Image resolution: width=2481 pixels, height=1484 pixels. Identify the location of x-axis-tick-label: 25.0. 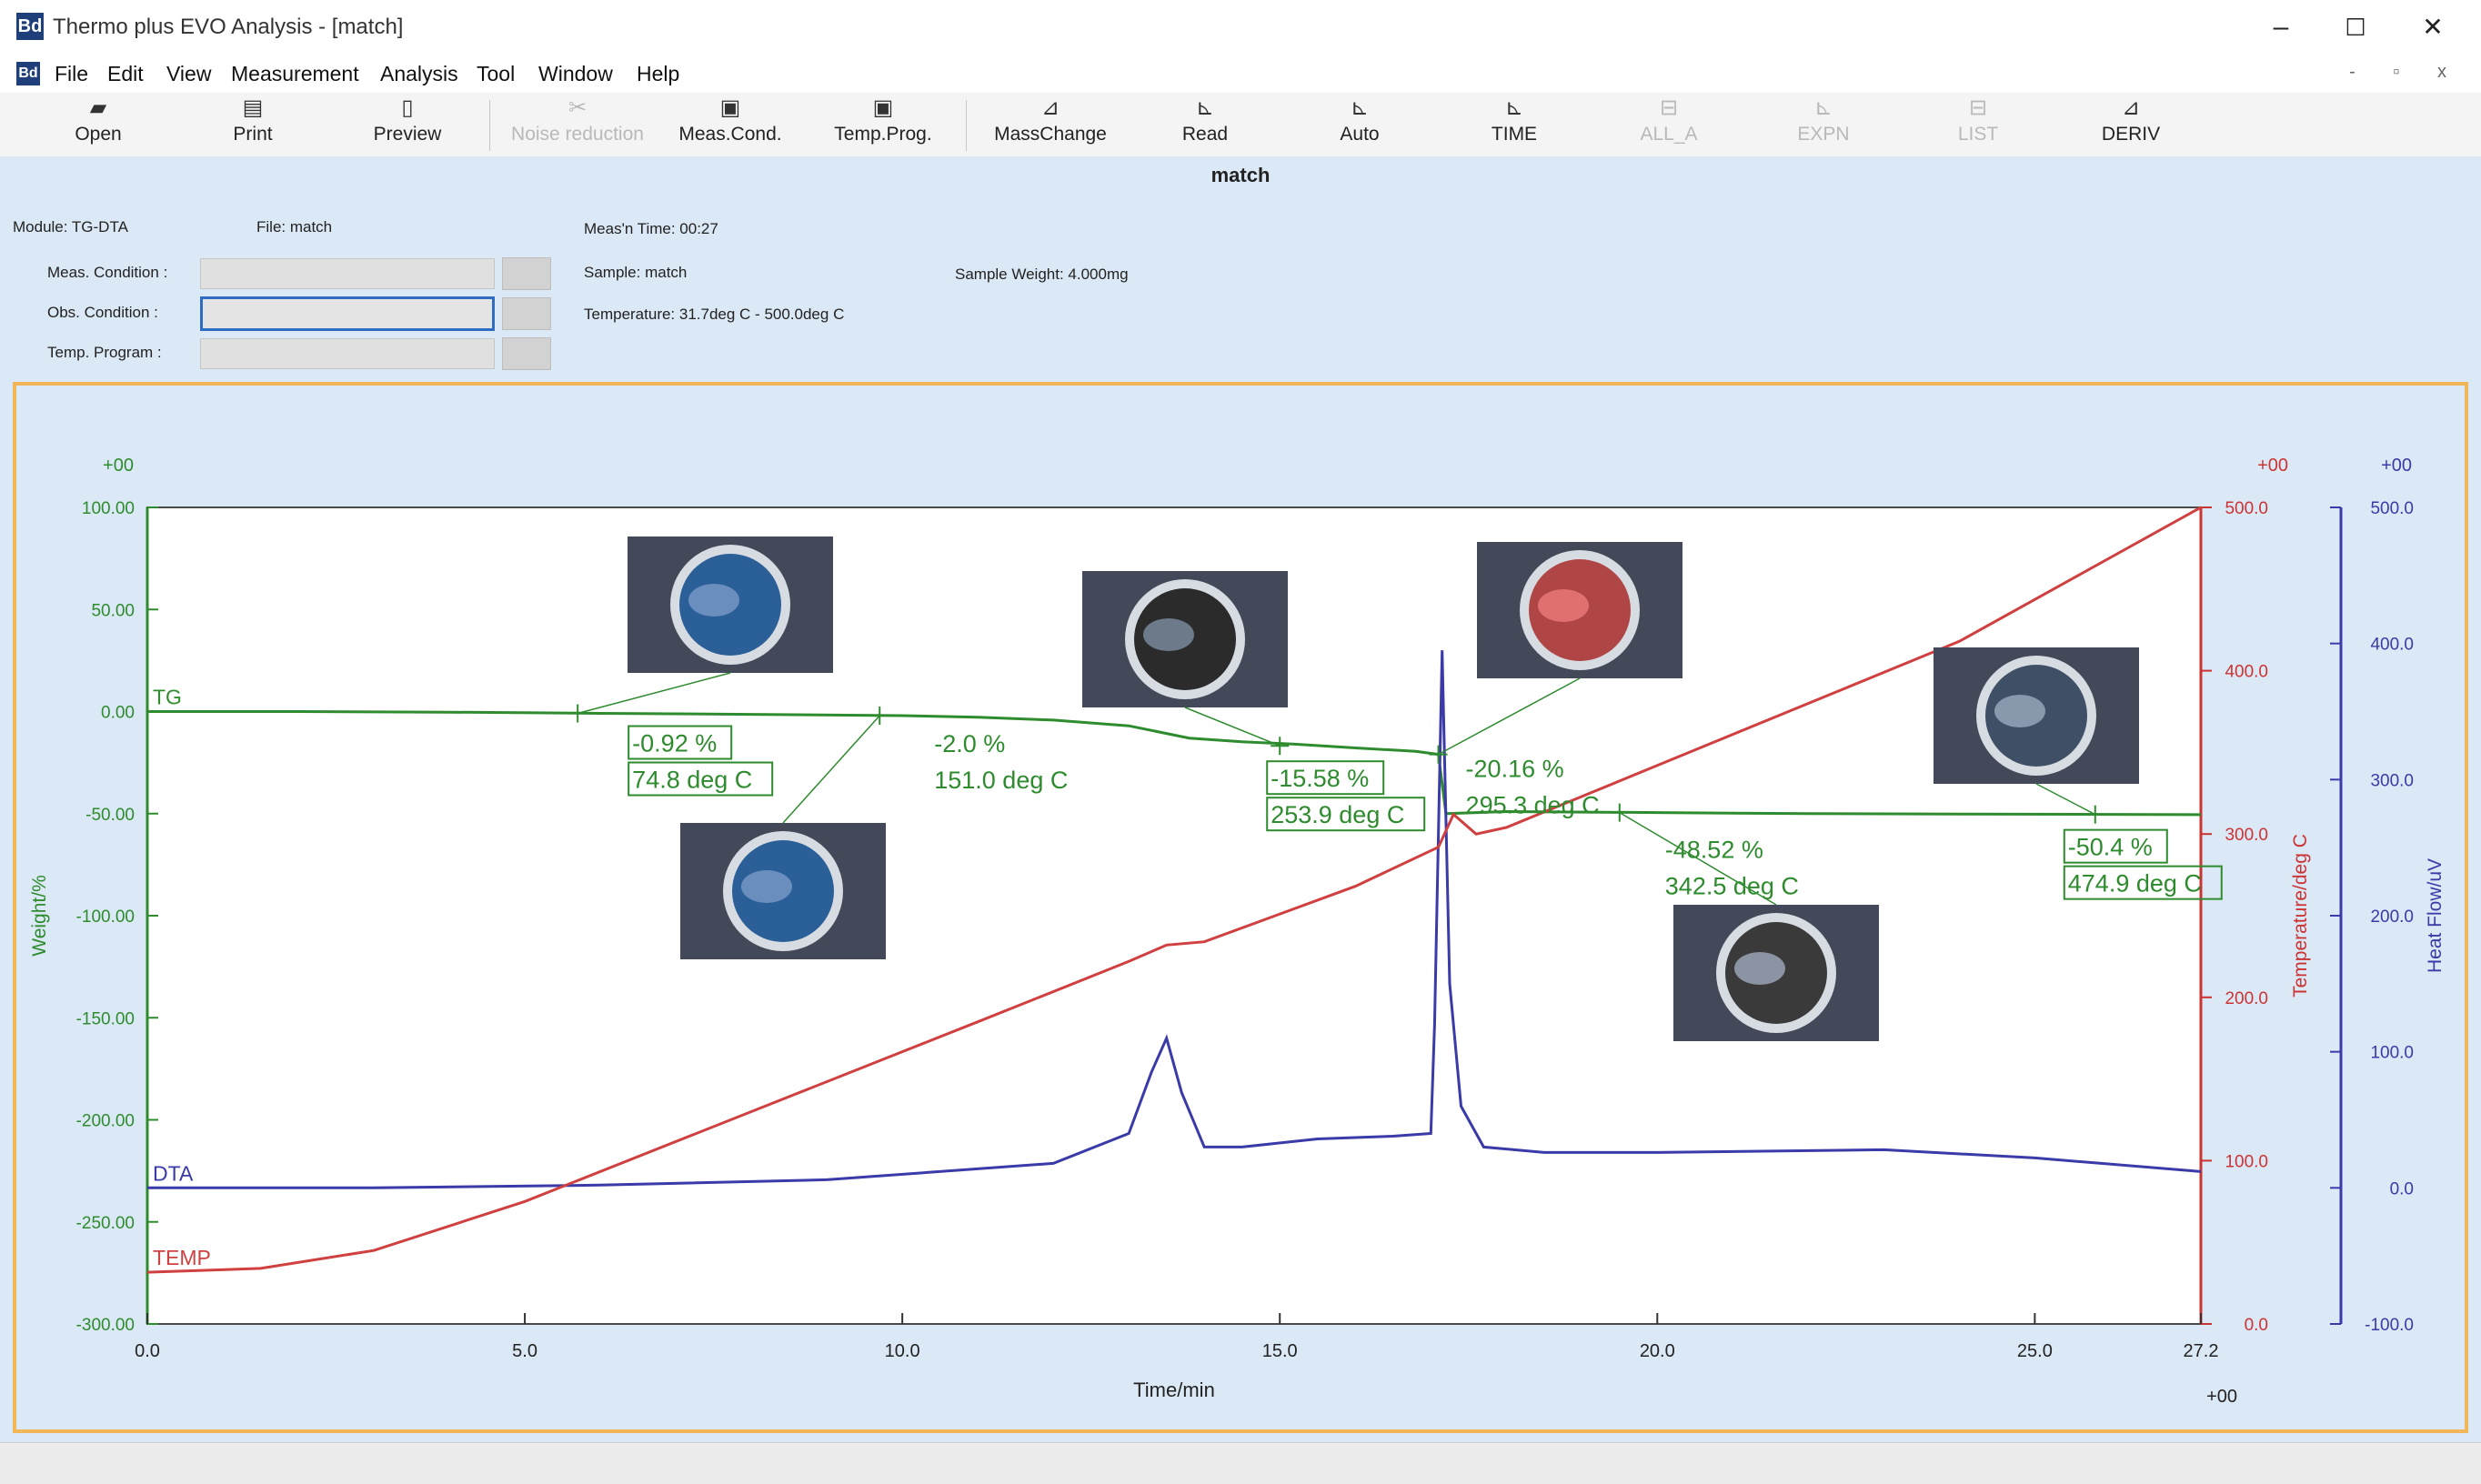
(2035, 1351).